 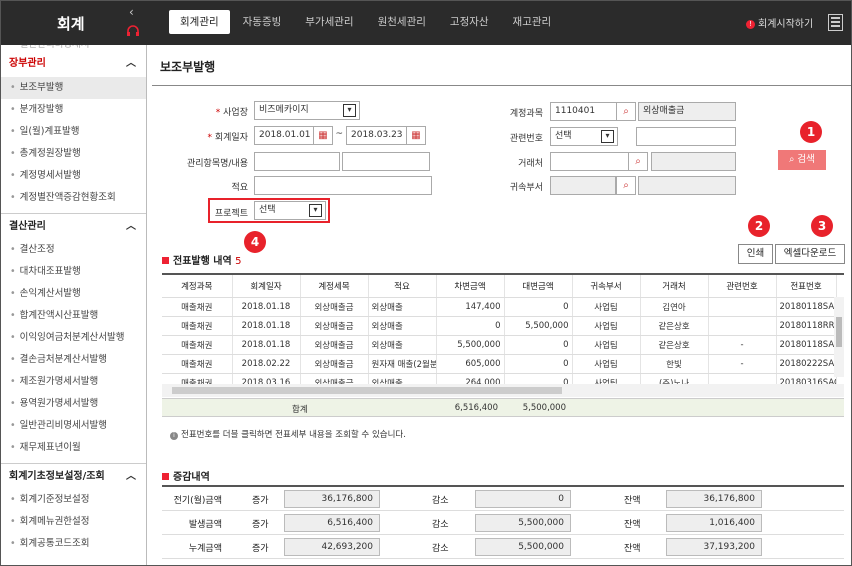 I want to click on table-cell: (주)노나, so click(x=674, y=378).